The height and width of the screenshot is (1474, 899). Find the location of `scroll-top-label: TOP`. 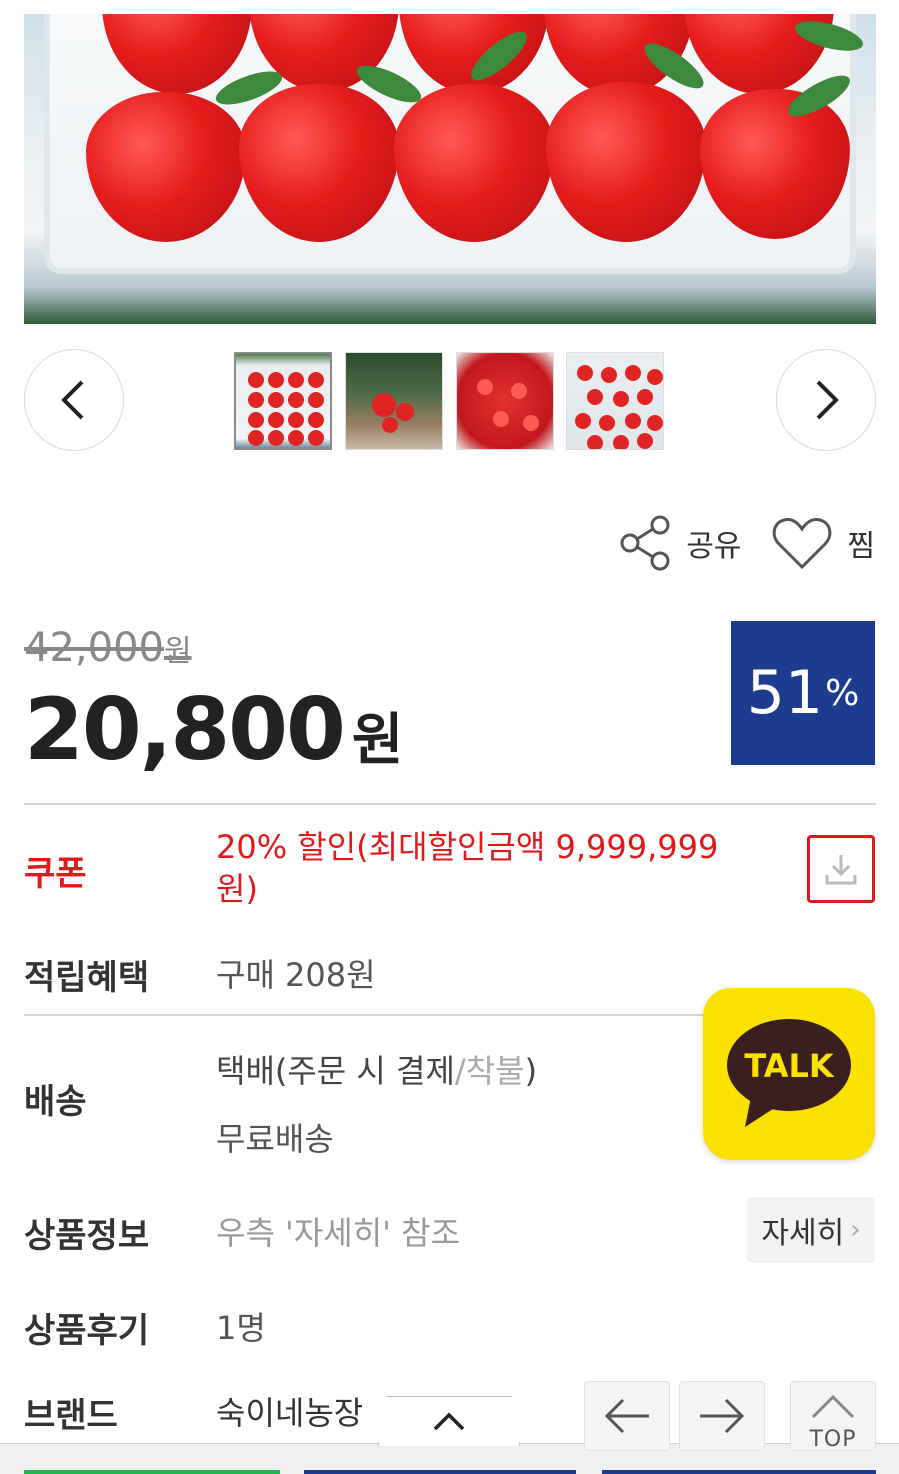

scroll-top-label: TOP is located at coordinates (833, 1439).